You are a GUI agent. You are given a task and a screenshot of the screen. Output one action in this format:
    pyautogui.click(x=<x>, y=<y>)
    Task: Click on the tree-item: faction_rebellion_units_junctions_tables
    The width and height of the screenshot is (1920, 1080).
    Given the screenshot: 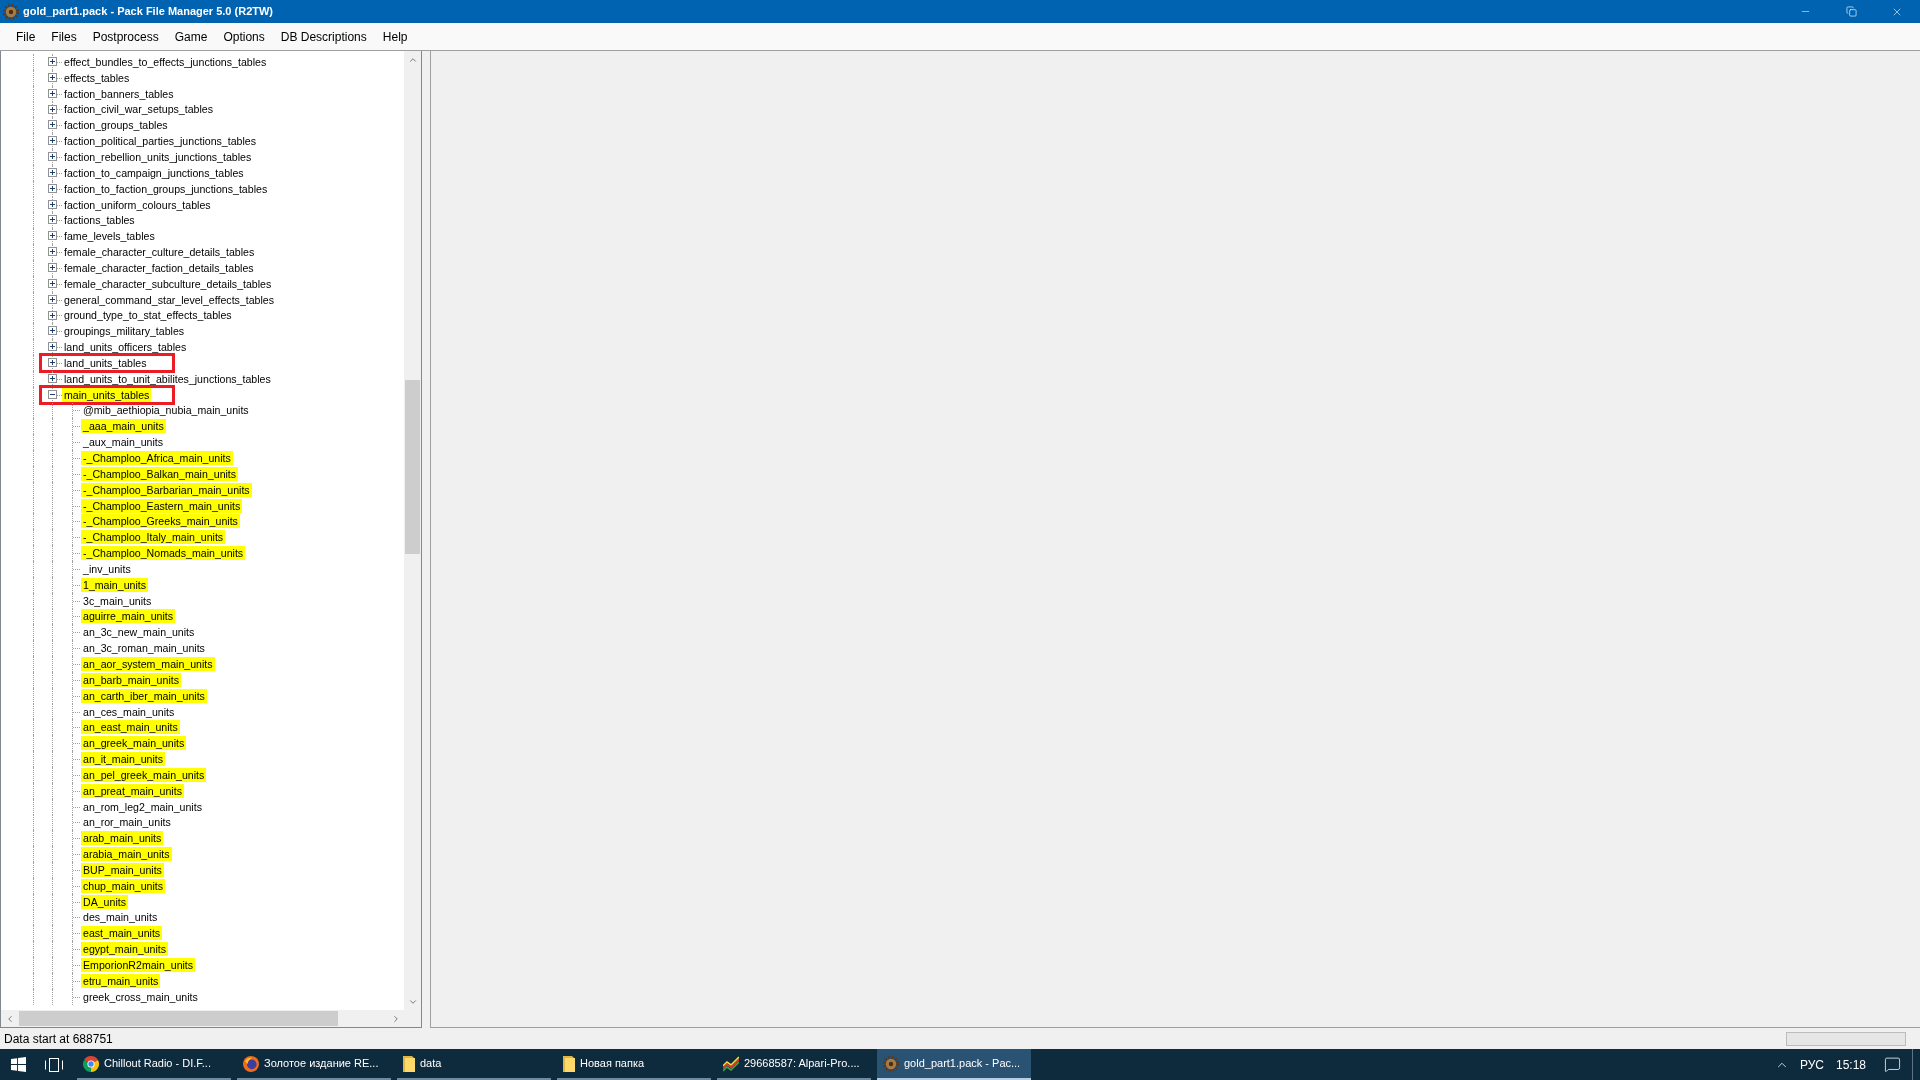 What is the action you would take?
    pyautogui.click(x=158, y=157)
    